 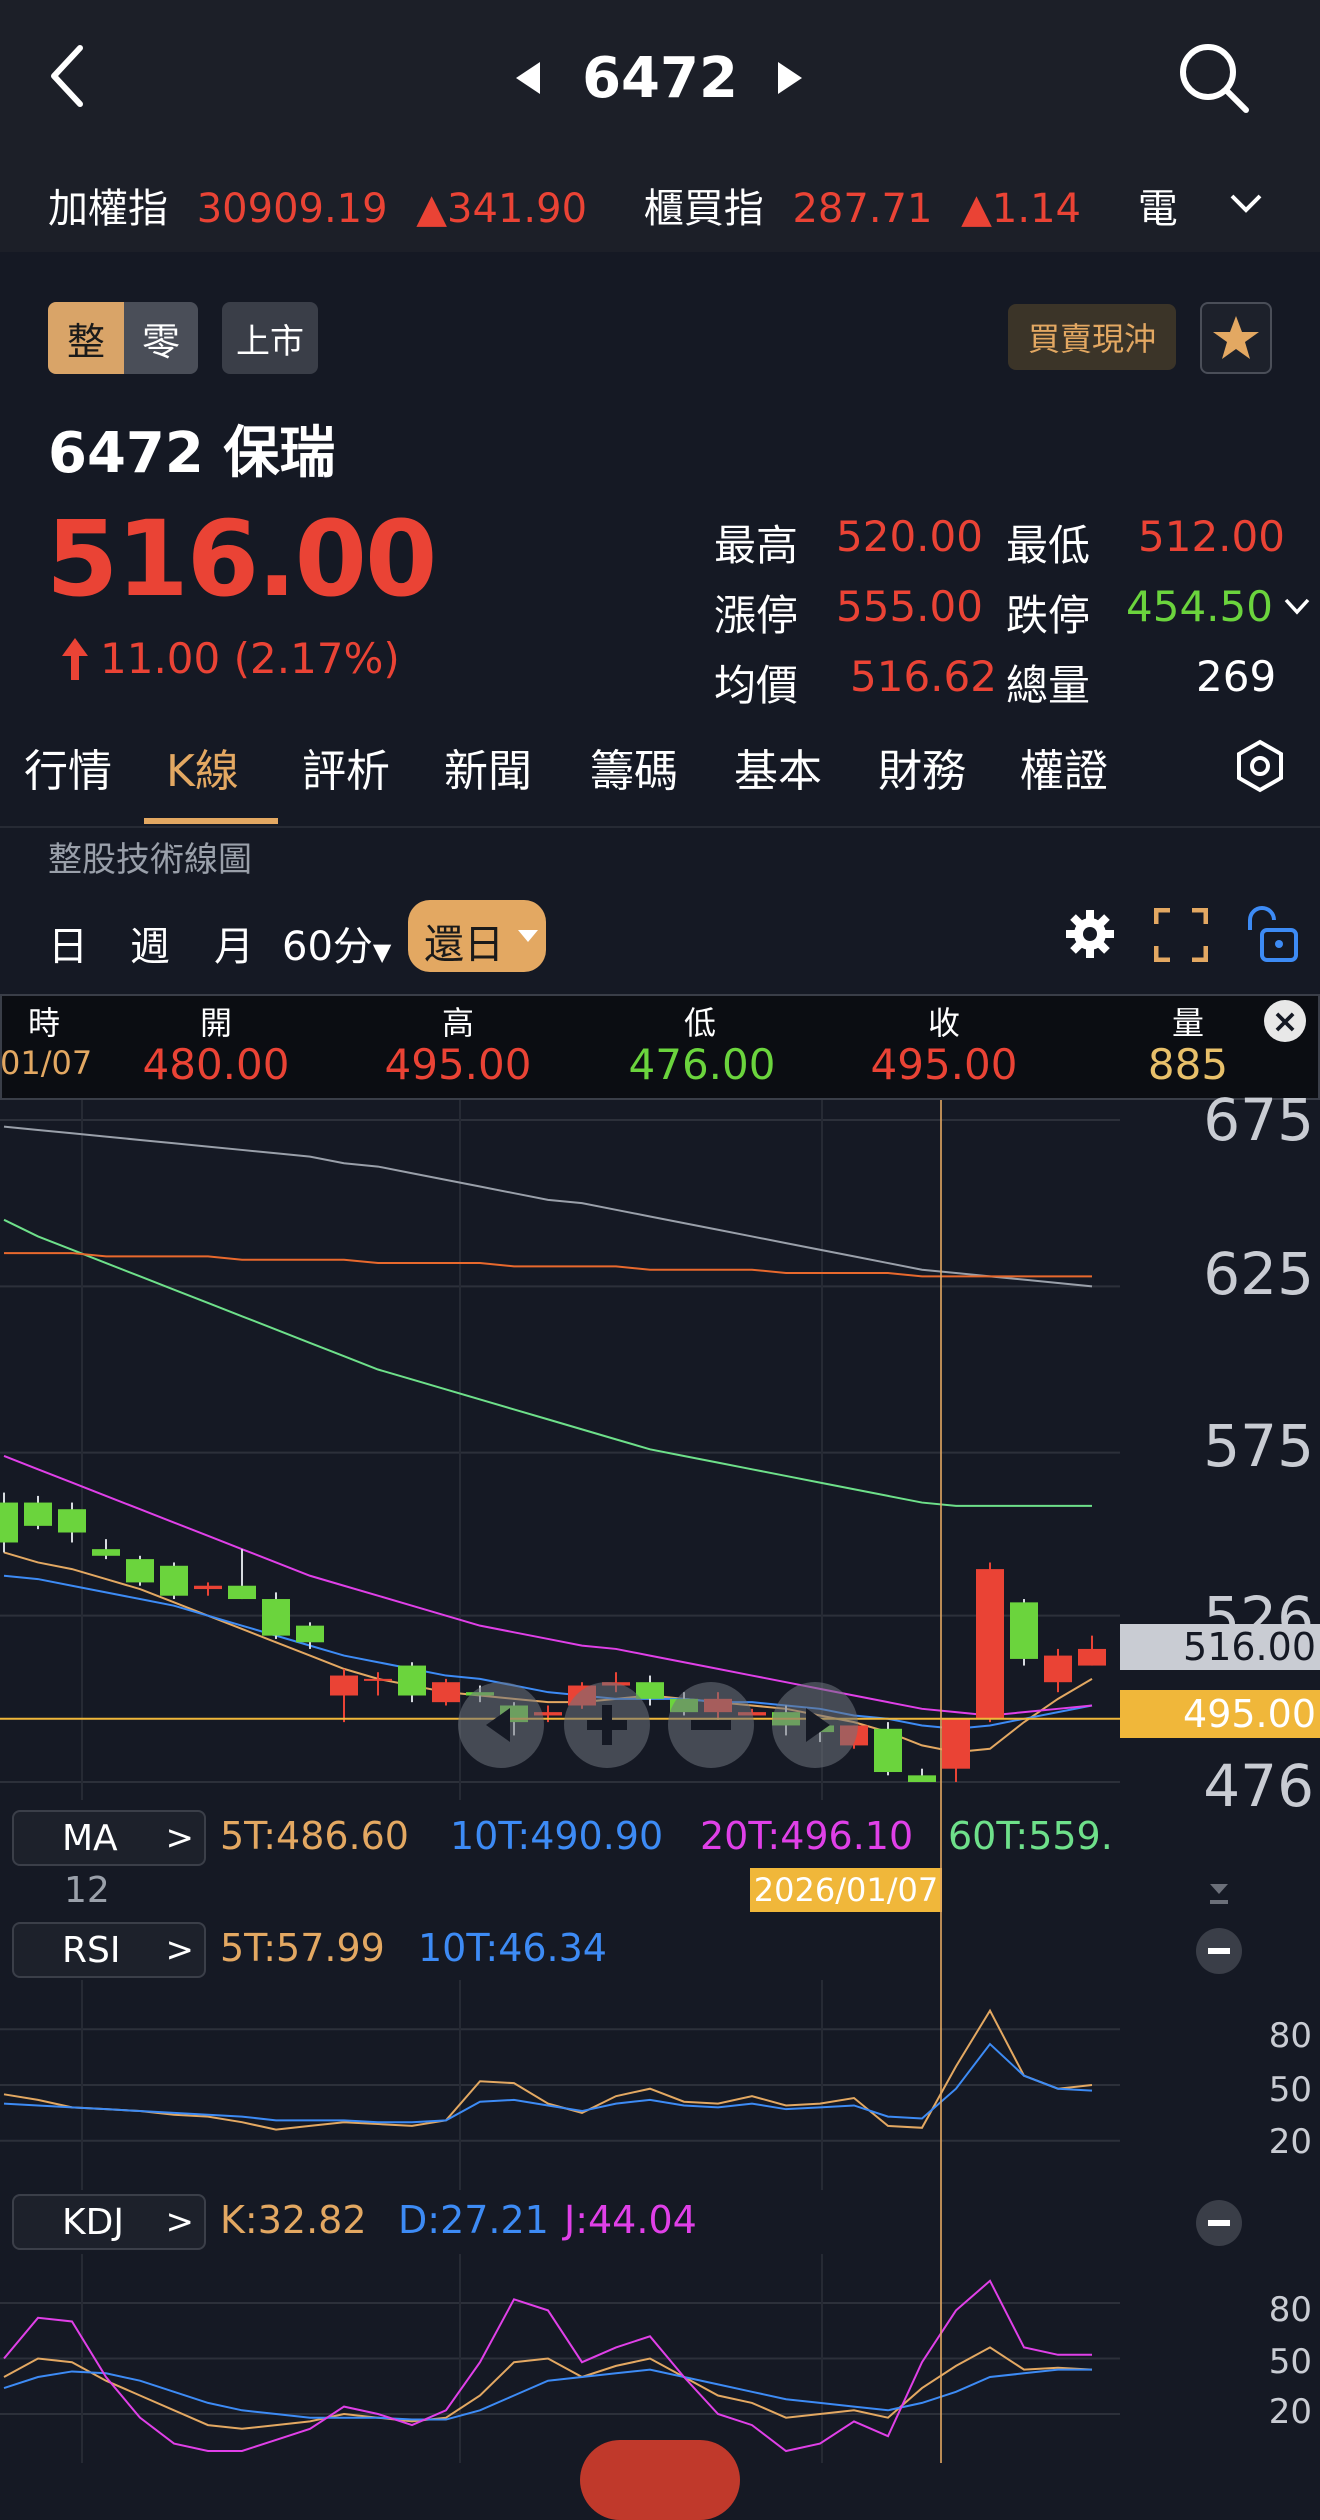 I want to click on ohlc-header-low: 低, so click(x=699, y=1023).